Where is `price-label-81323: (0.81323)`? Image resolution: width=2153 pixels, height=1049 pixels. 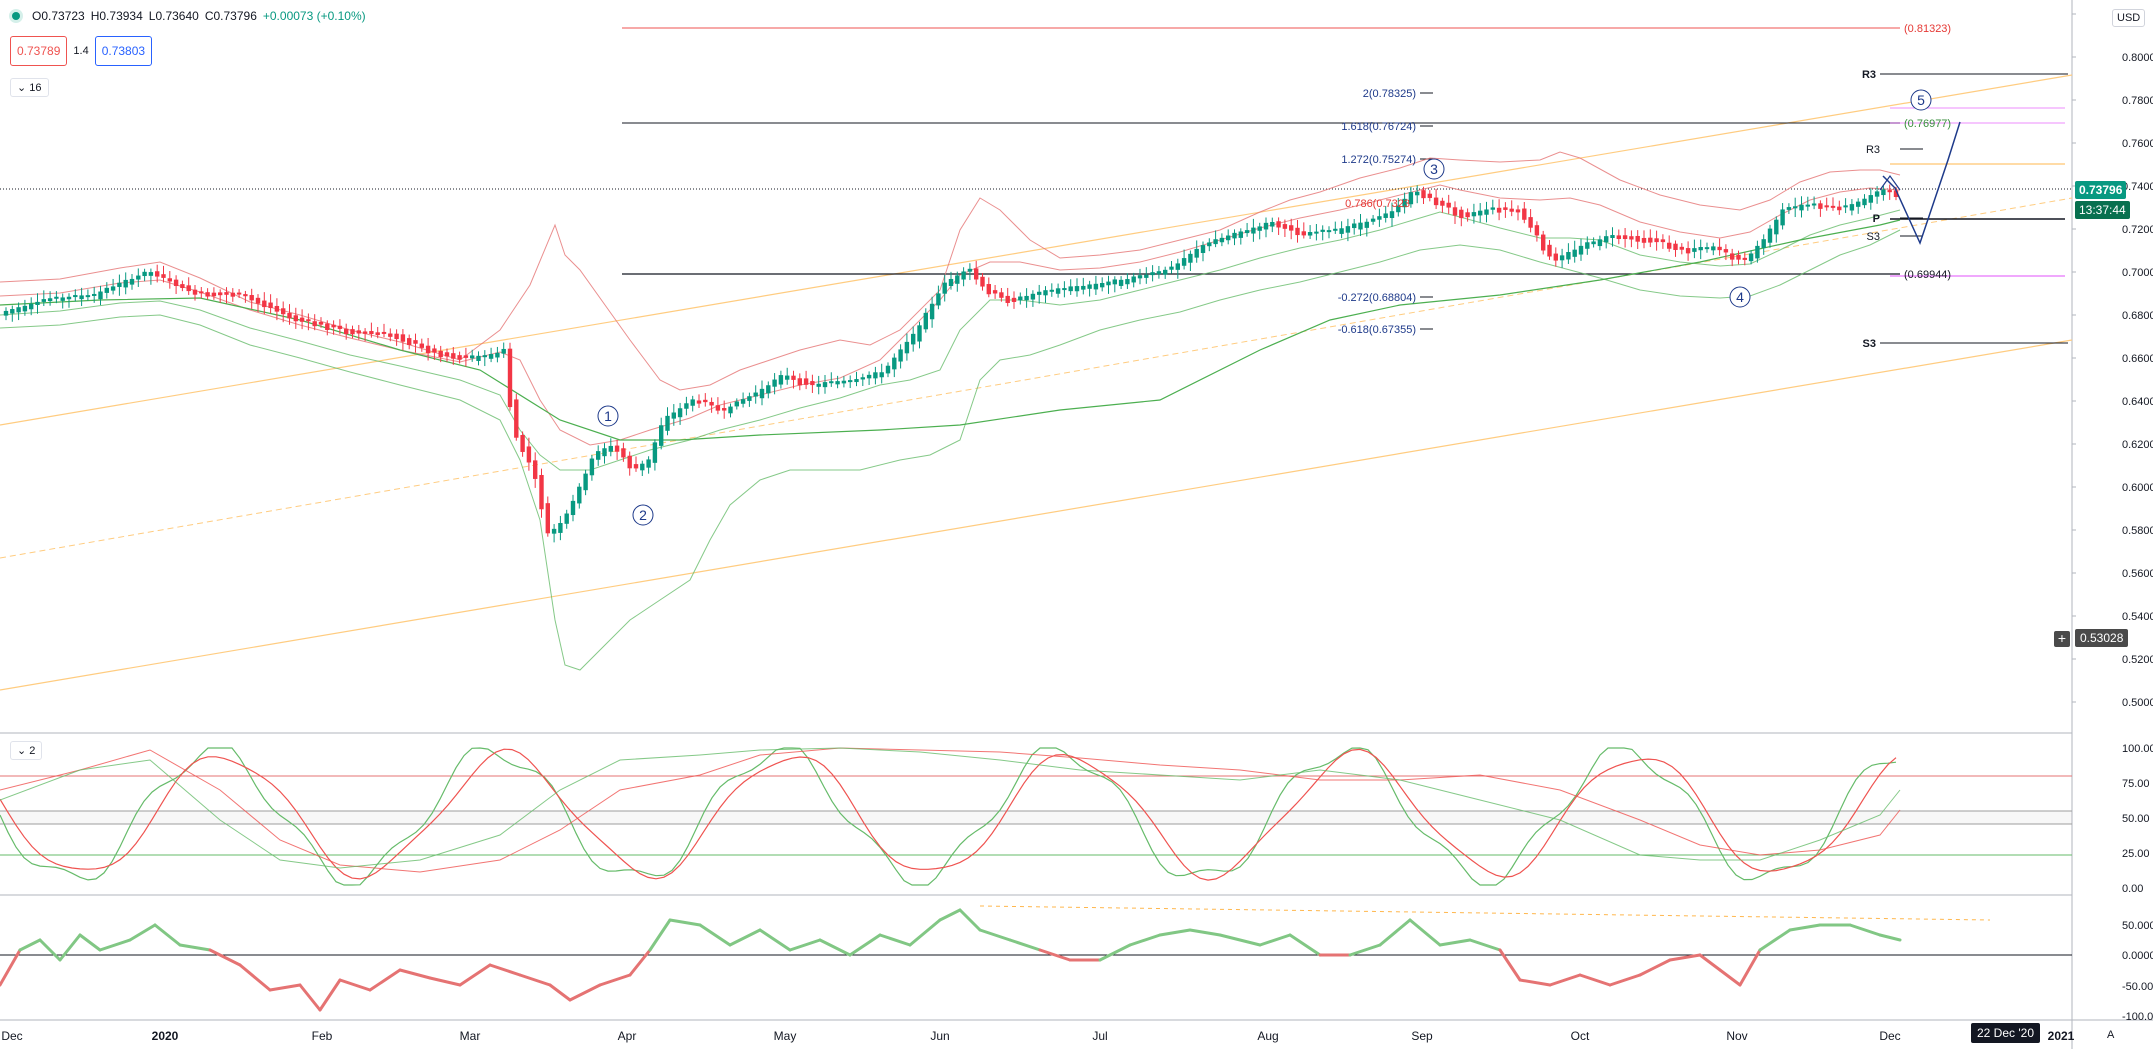
price-label-81323: (0.81323) is located at coordinates (1927, 29).